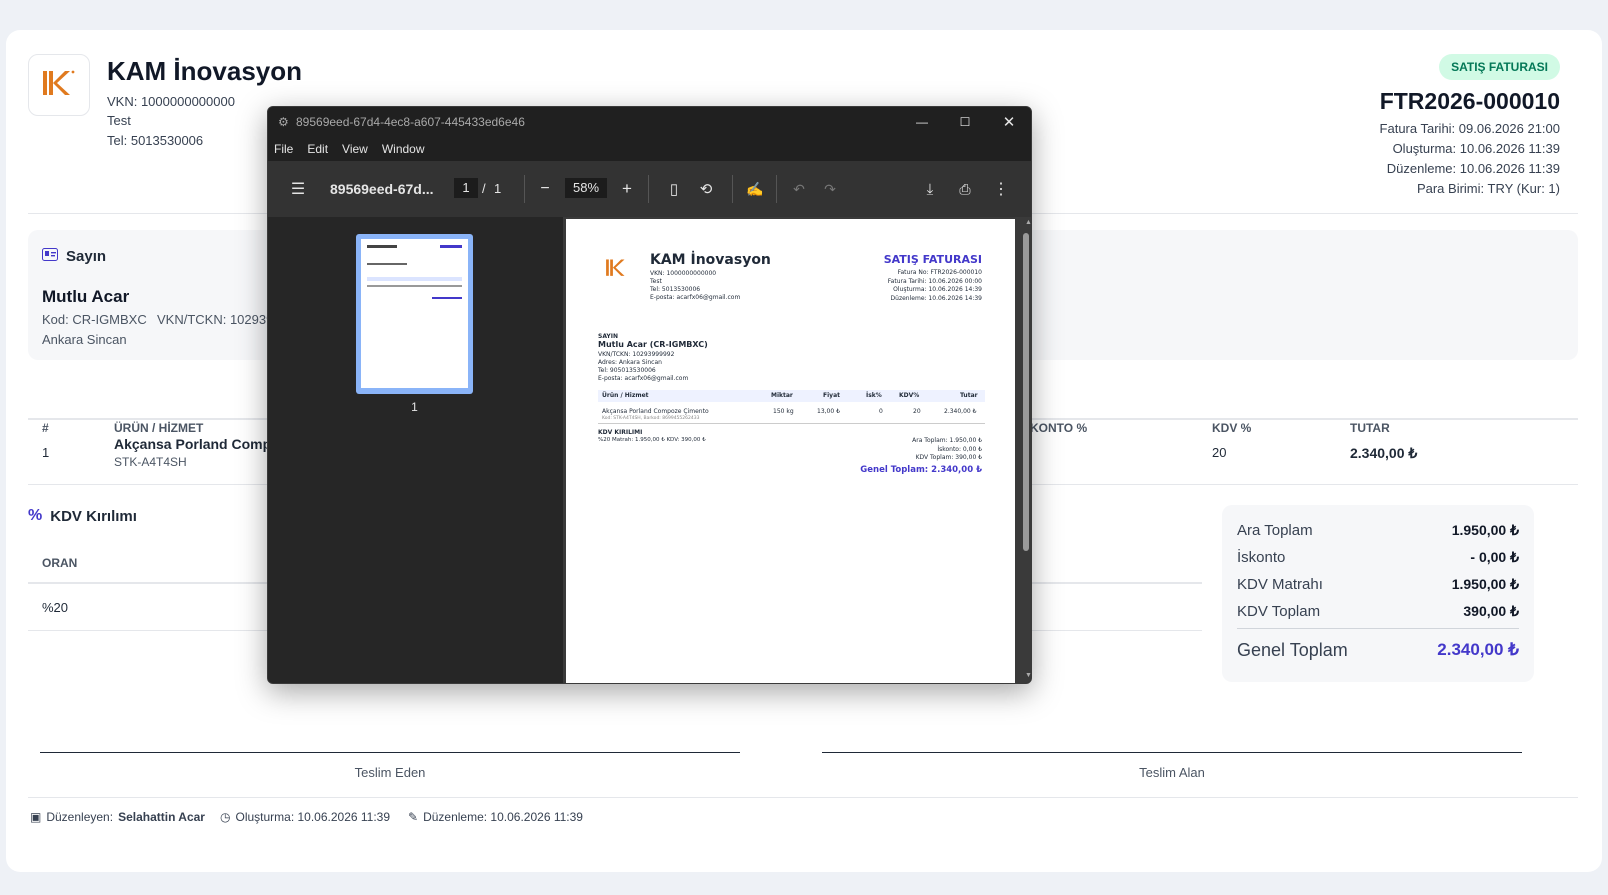 The image size is (1608, 895). What do you see at coordinates (205, 71) in the screenshot?
I see `company-name: KAM İnovasyon` at bounding box center [205, 71].